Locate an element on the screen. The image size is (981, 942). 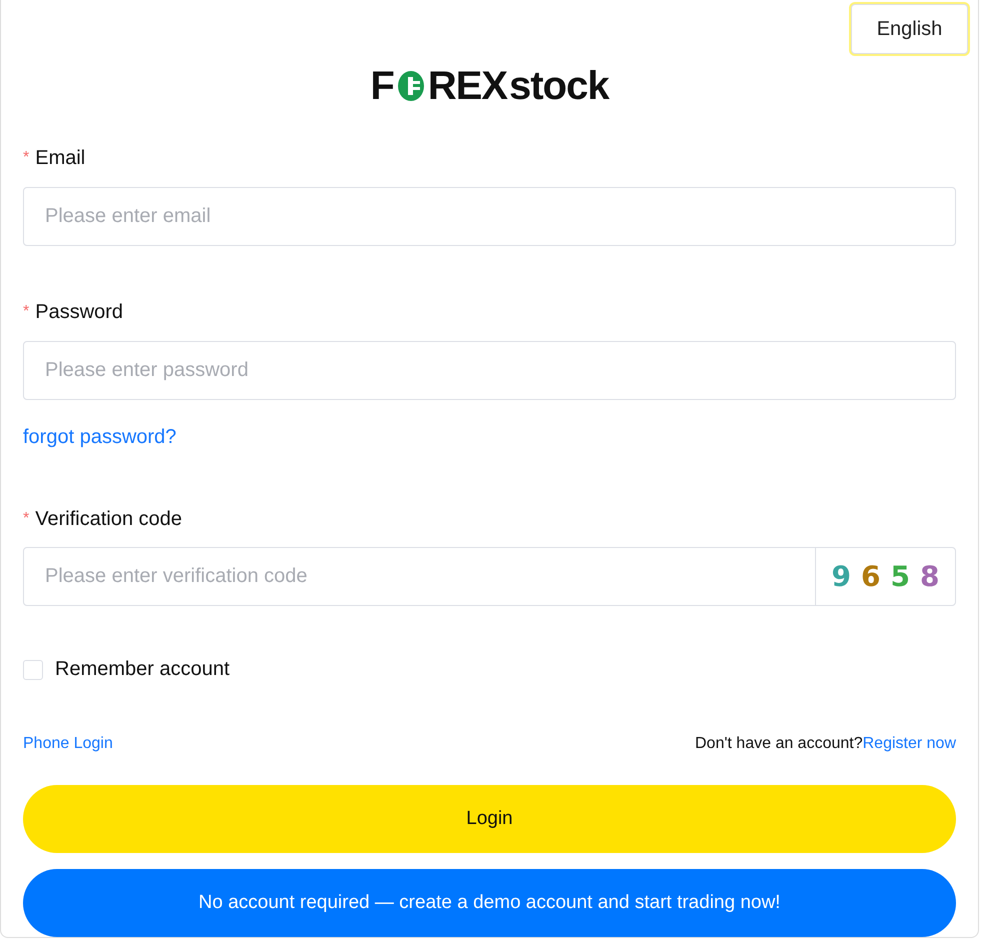
forgot-password-link: forgot password? is located at coordinates (99, 437).